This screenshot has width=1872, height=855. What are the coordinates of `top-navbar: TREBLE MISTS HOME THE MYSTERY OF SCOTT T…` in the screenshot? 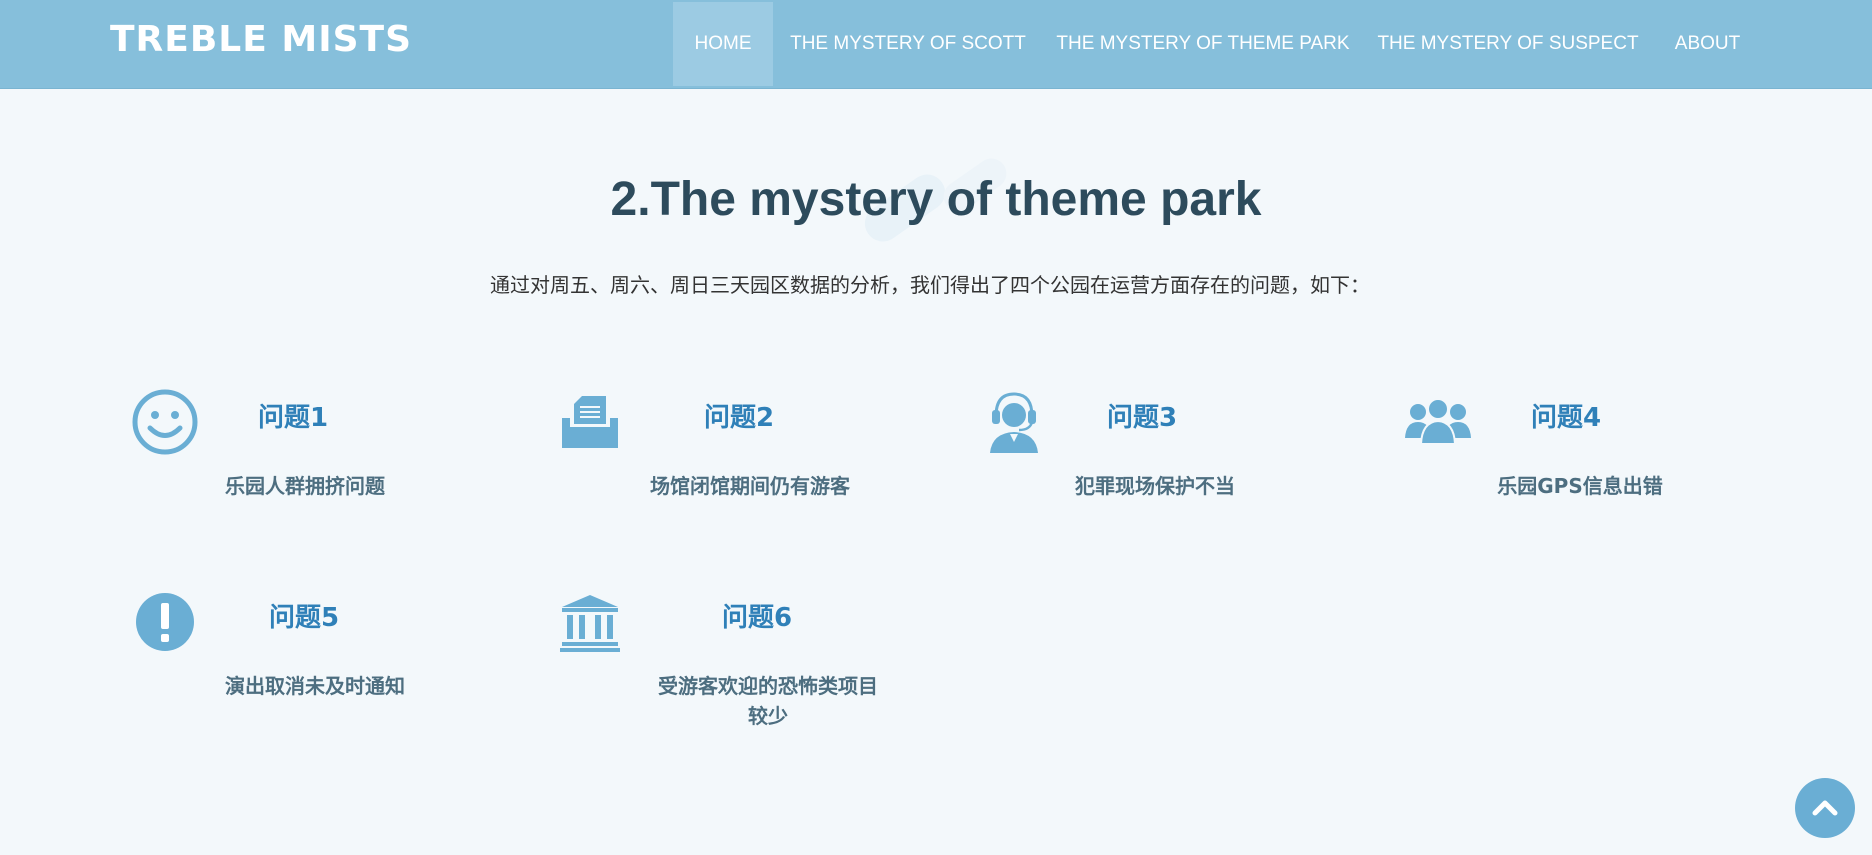 It's located at (936, 44).